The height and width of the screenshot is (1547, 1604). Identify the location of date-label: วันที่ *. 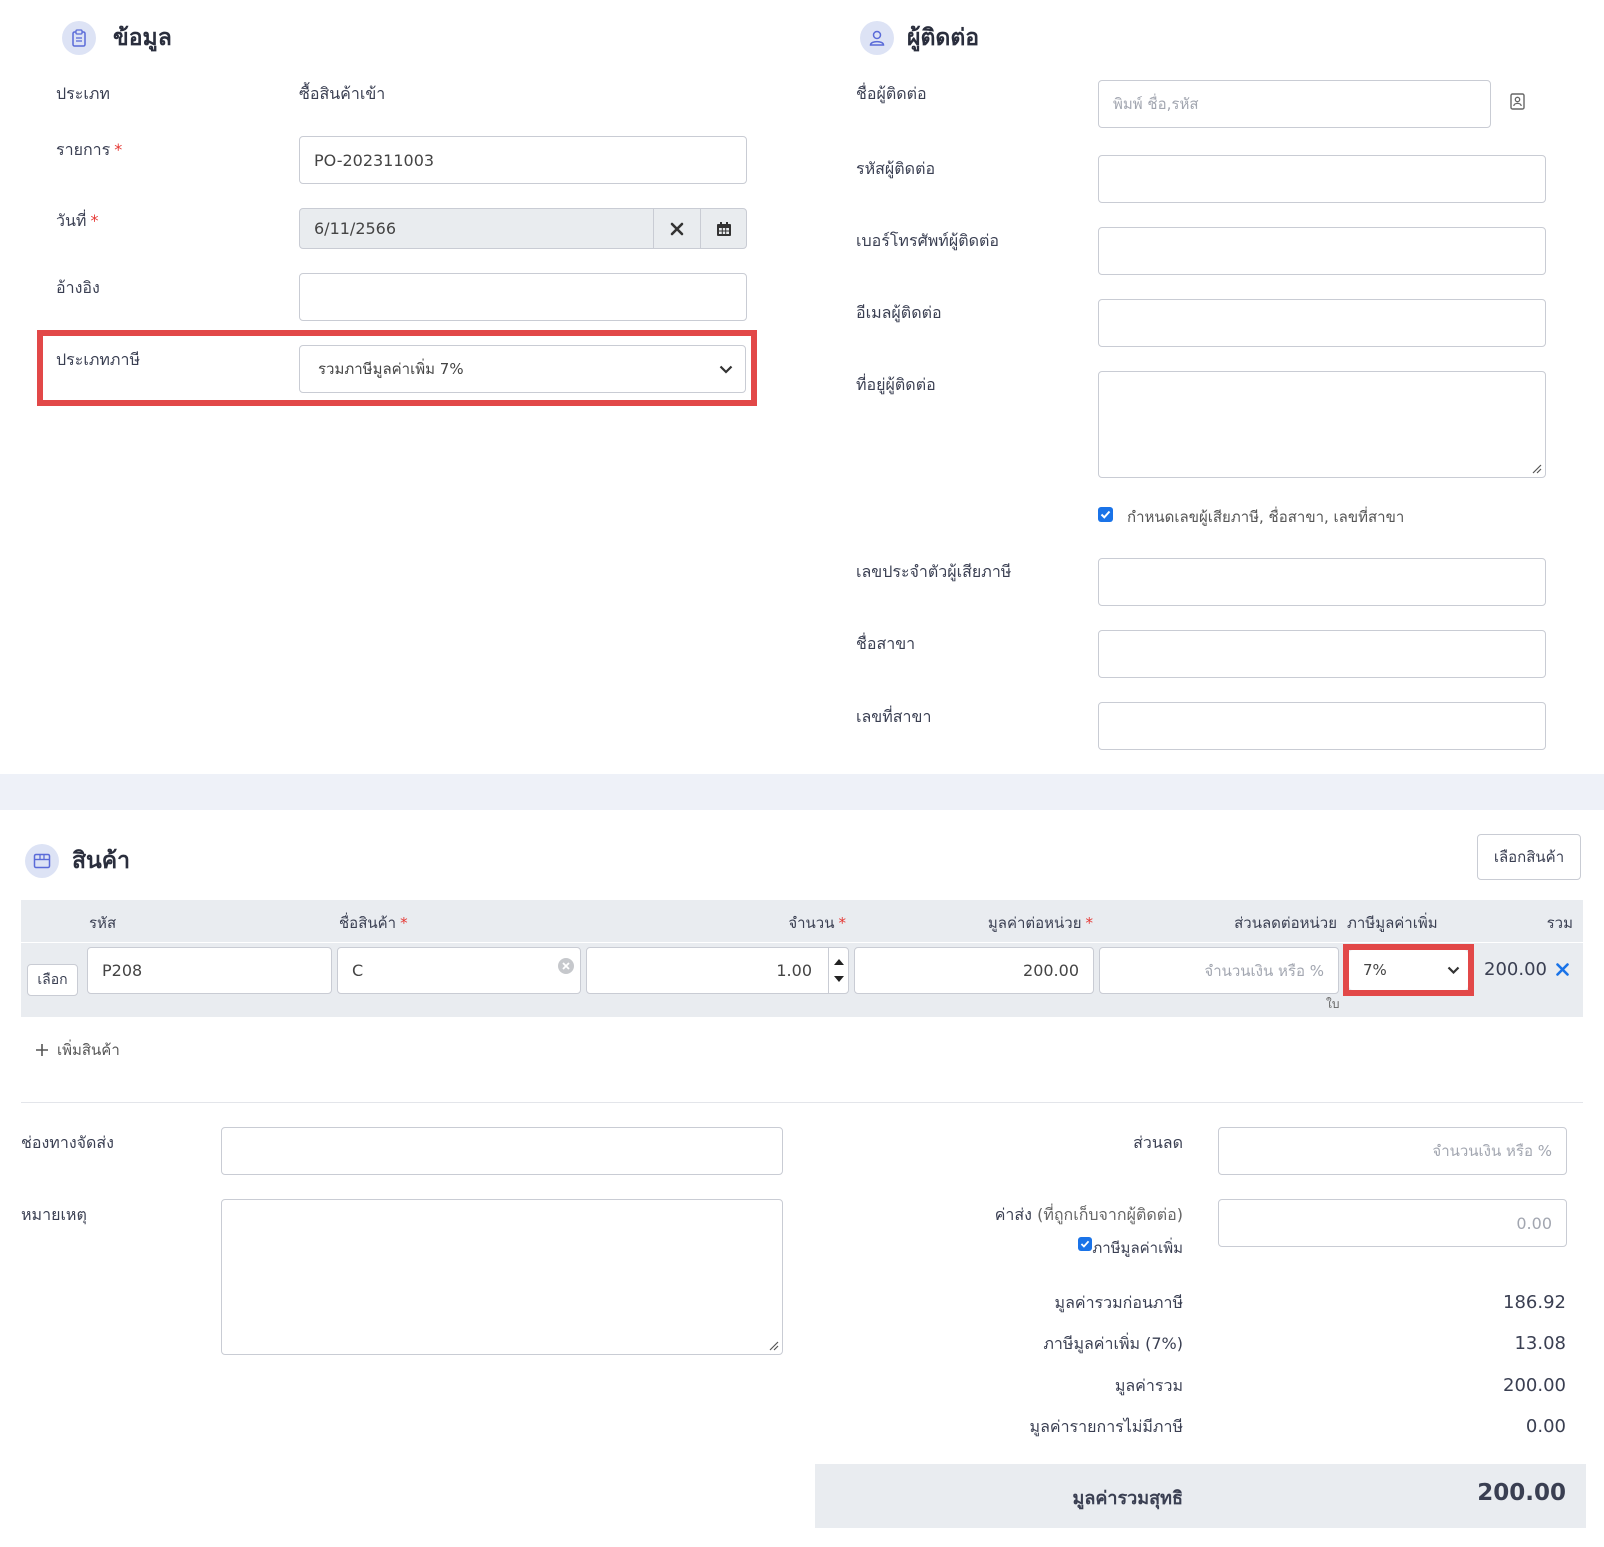
(77, 220).